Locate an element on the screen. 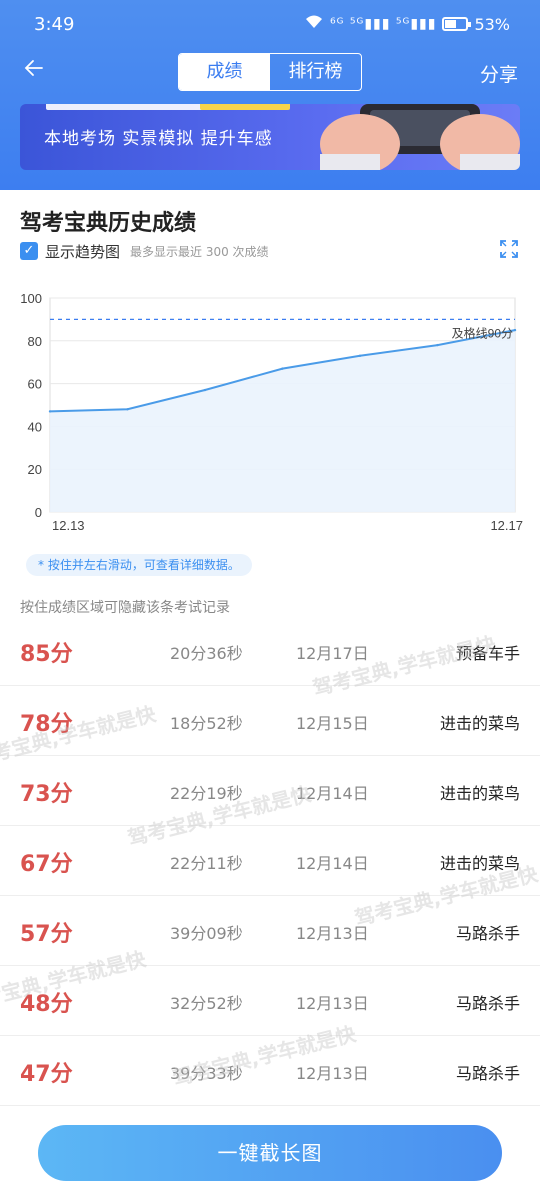  status-time: 3:49 is located at coordinates (54, 24).